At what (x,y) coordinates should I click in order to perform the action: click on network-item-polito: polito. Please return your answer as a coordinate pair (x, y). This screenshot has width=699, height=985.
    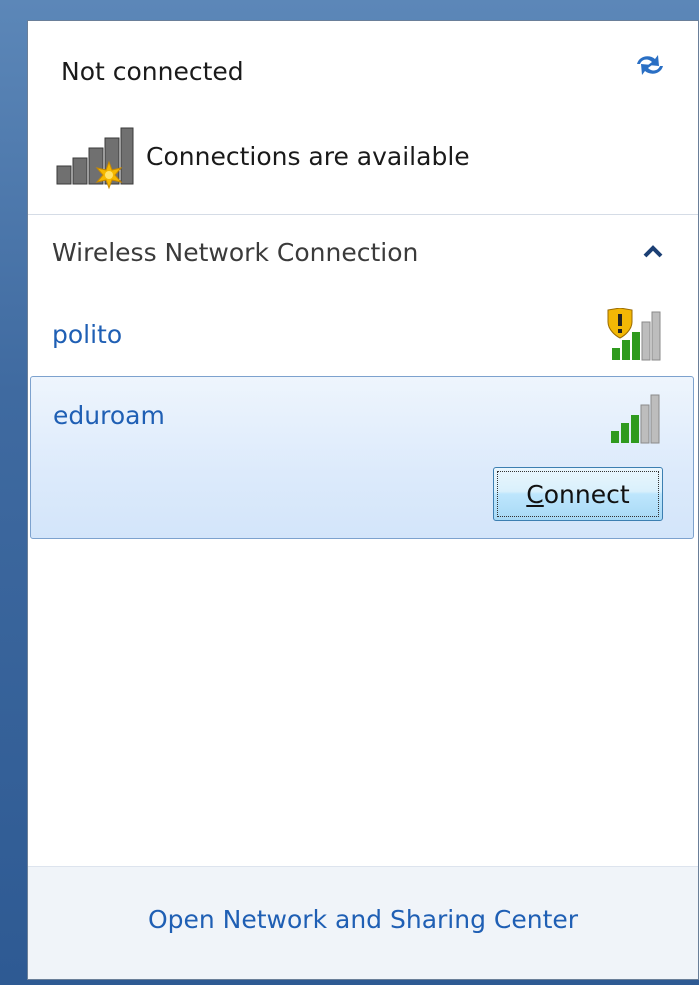
    Looking at the image, I should click on (362, 336).